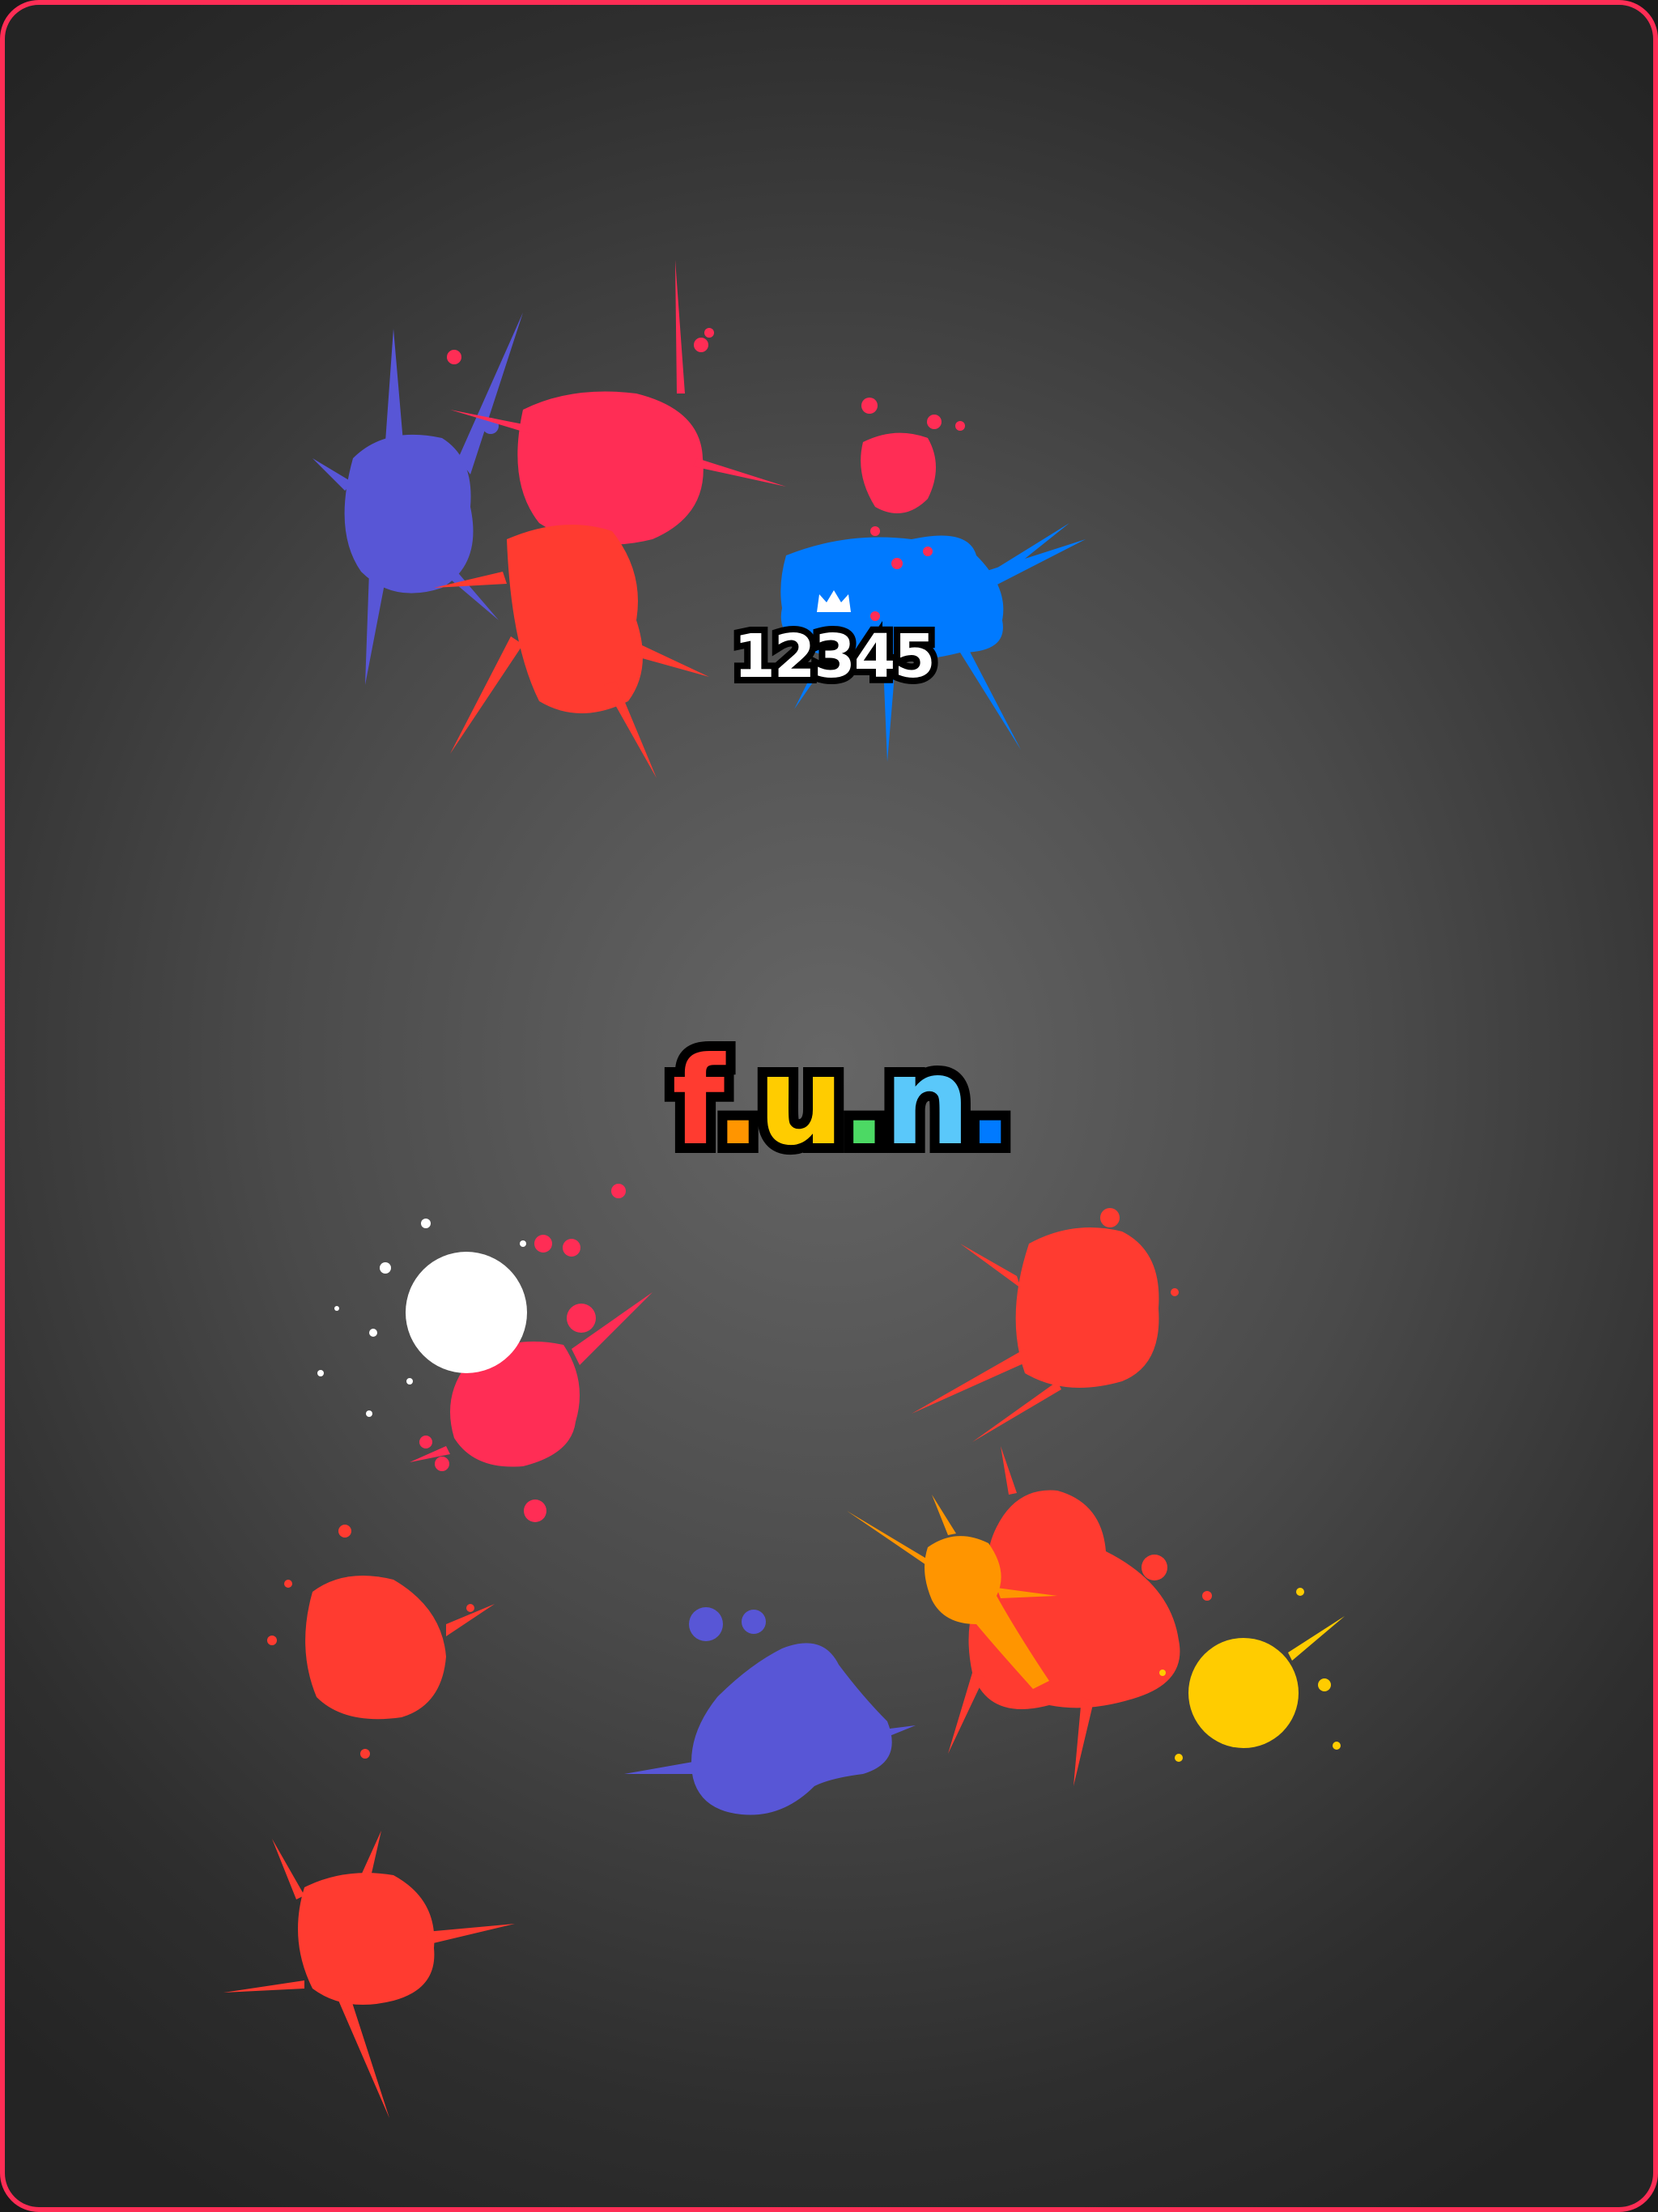 The height and width of the screenshot is (2212, 1658). Describe the element at coordinates (381, 1642) in the screenshot. I see `red-splat-left` at that location.